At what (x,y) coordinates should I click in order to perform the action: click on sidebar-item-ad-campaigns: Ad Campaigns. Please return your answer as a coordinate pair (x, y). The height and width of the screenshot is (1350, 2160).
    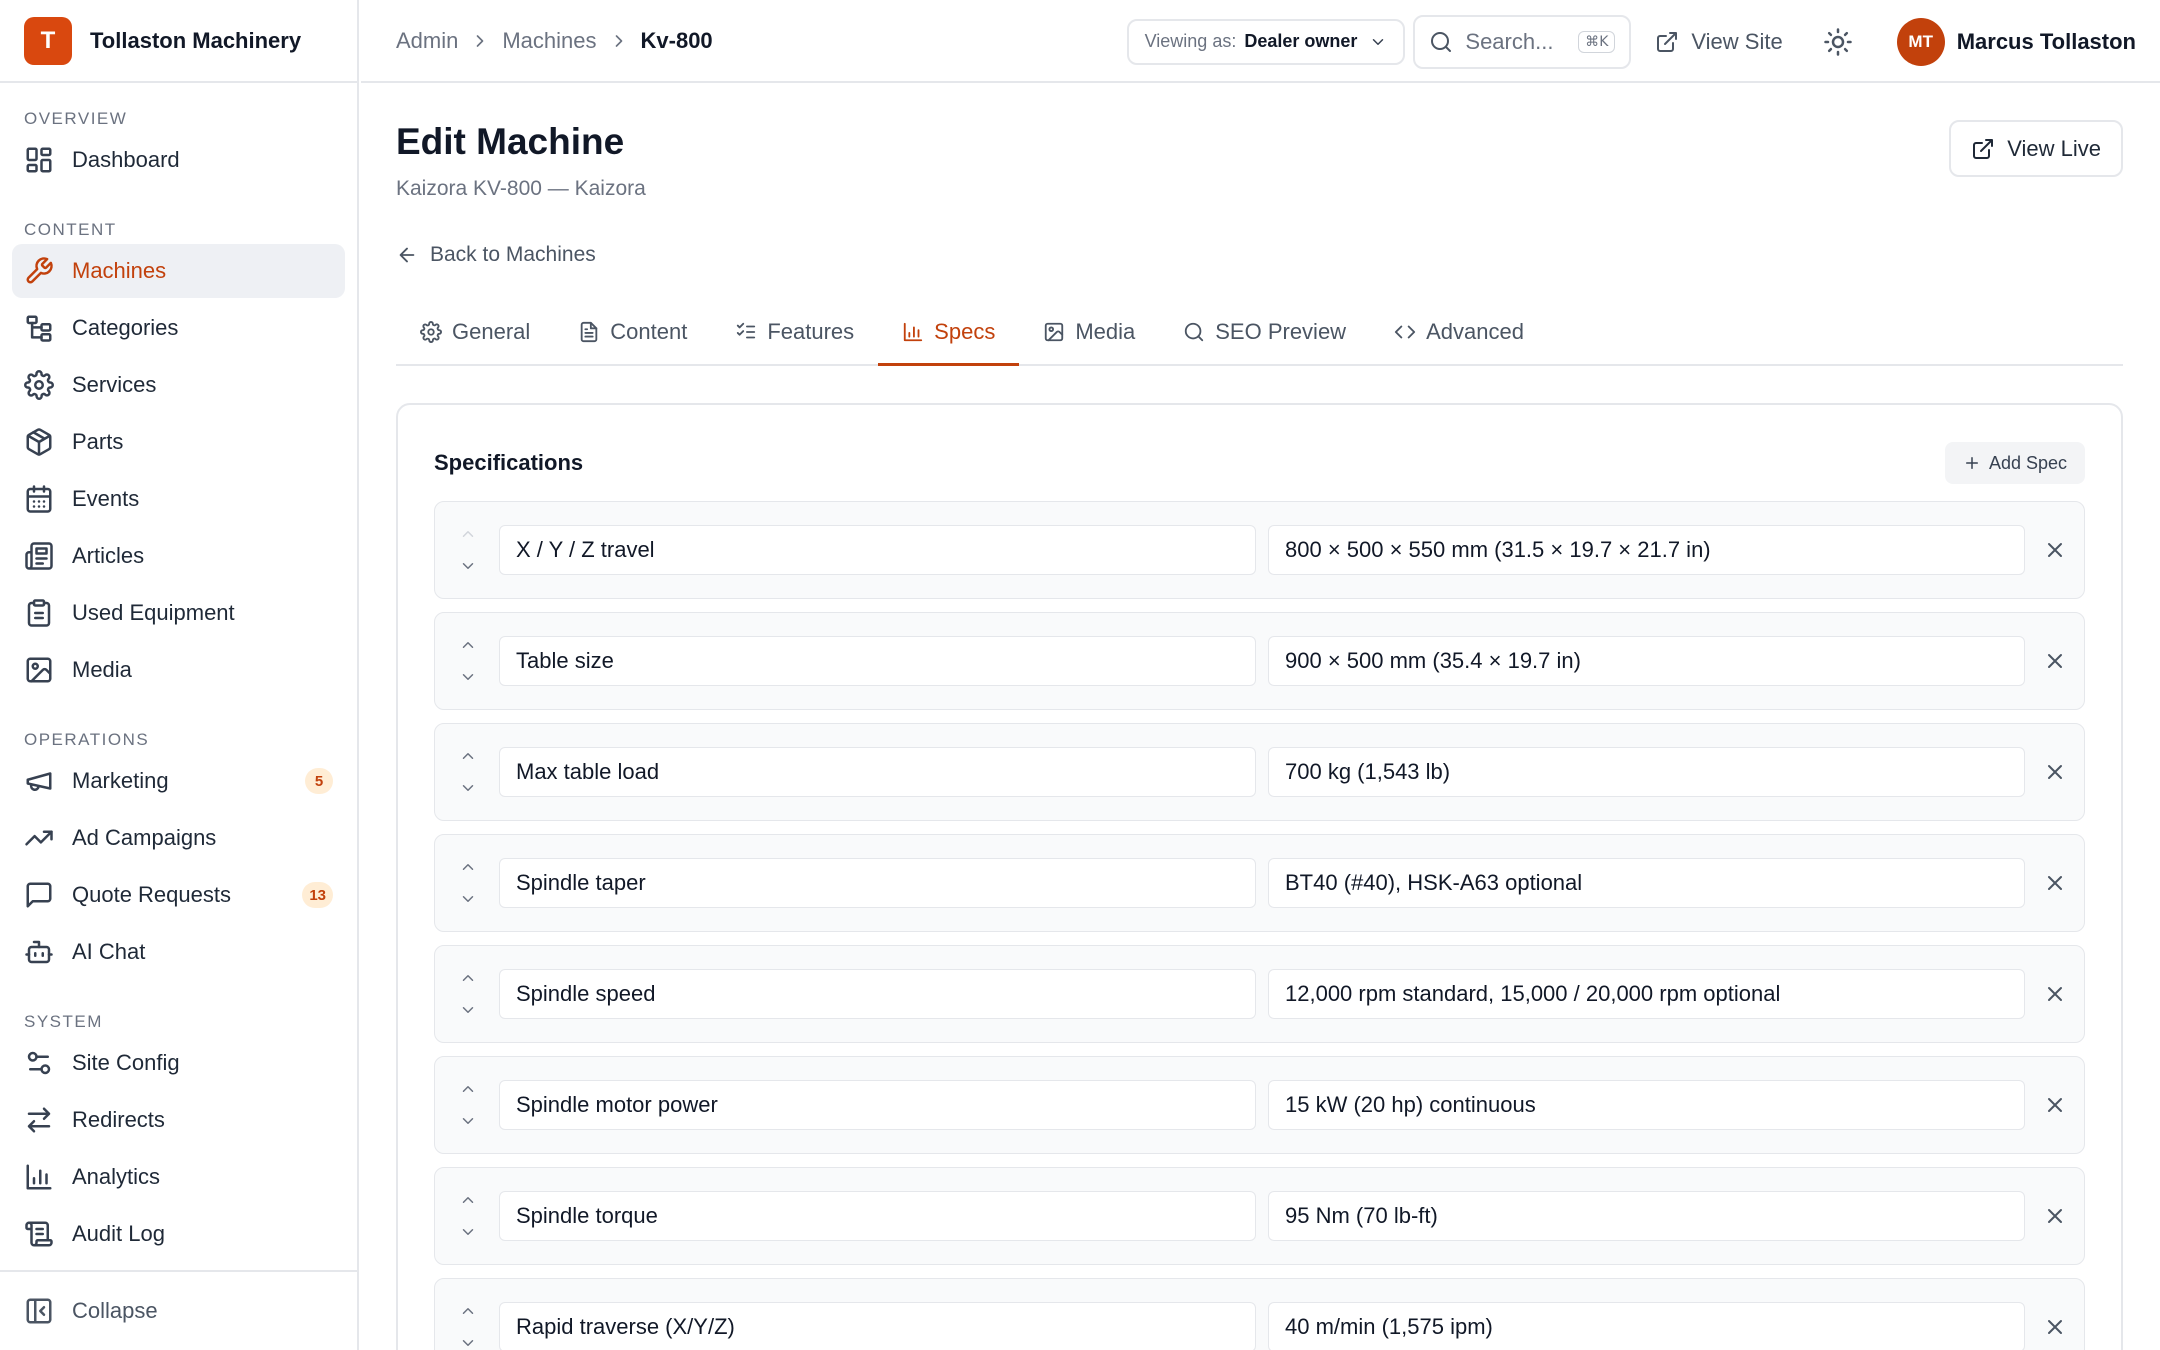
    Looking at the image, I should click on (178, 838).